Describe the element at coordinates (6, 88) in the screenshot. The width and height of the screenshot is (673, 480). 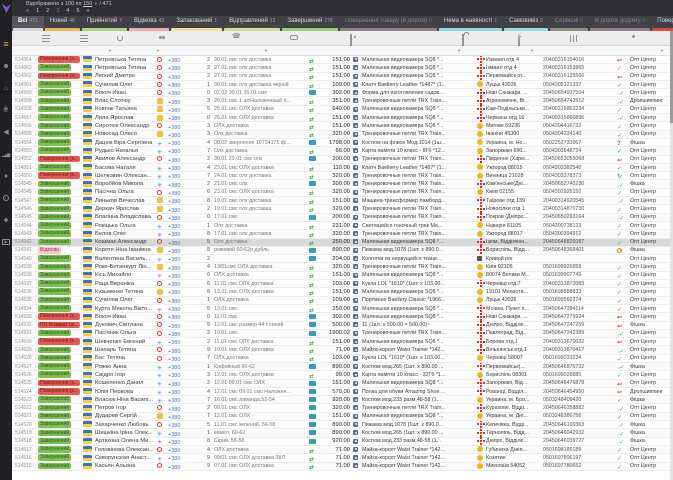
I see `home-icon: ⌂` at that location.